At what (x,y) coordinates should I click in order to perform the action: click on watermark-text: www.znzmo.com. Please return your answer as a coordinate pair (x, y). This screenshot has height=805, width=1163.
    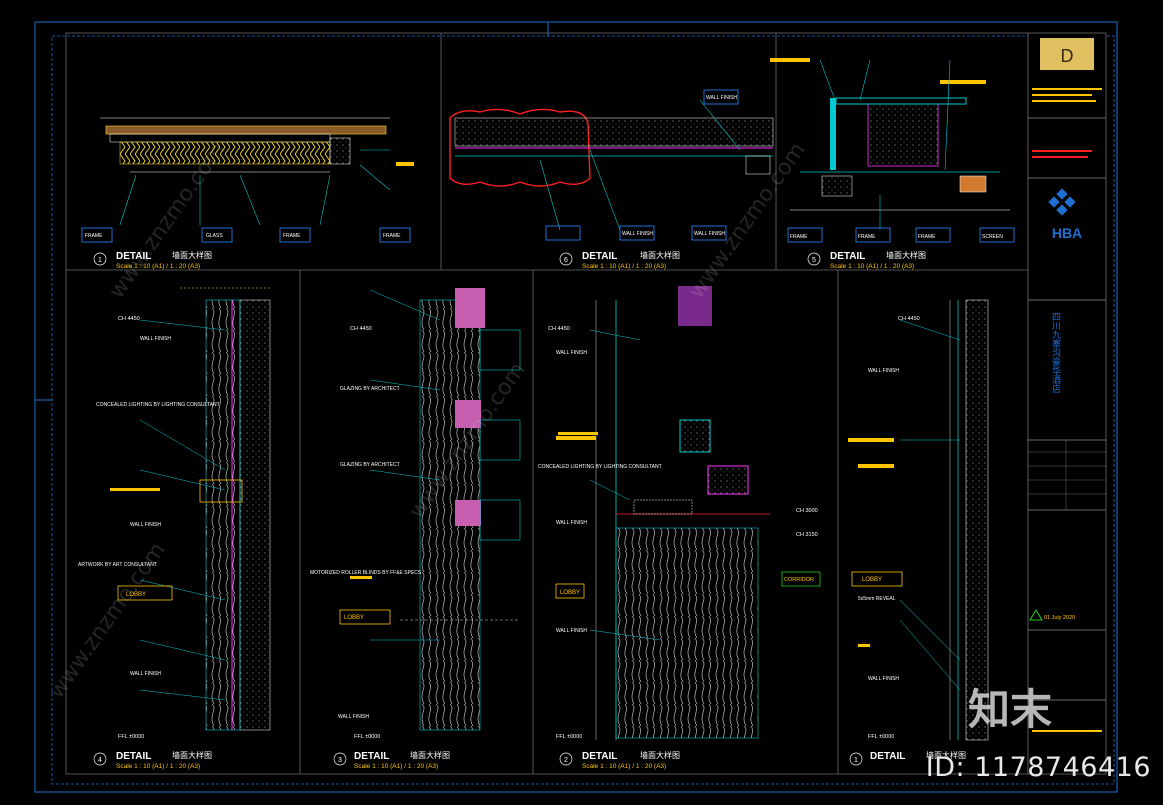
    Looking at the image, I should click on (747, 220).